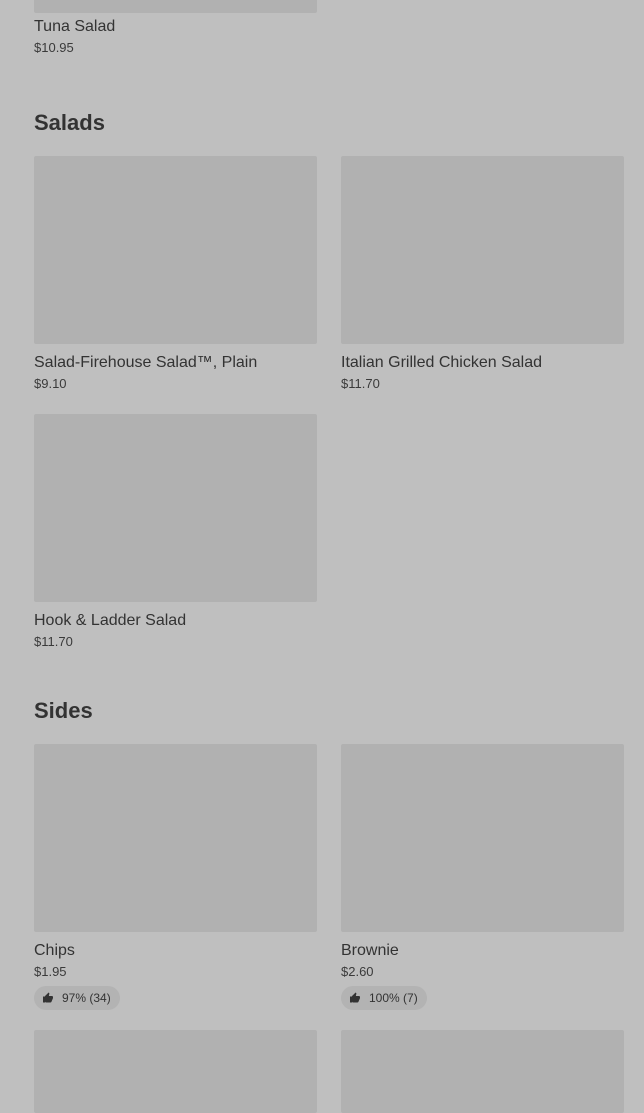  What do you see at coordinates (86, 998) in the screenshot?
I see `rating-text: 97% (34)` at bounding box center [86, 998].